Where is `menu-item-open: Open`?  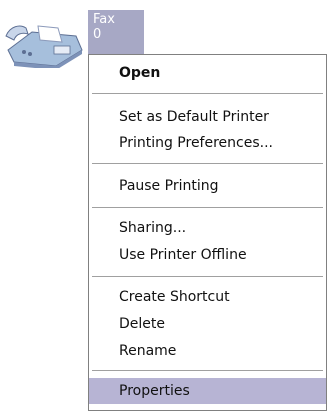
menu-item-open: Open is located at coordinates (207, 73).